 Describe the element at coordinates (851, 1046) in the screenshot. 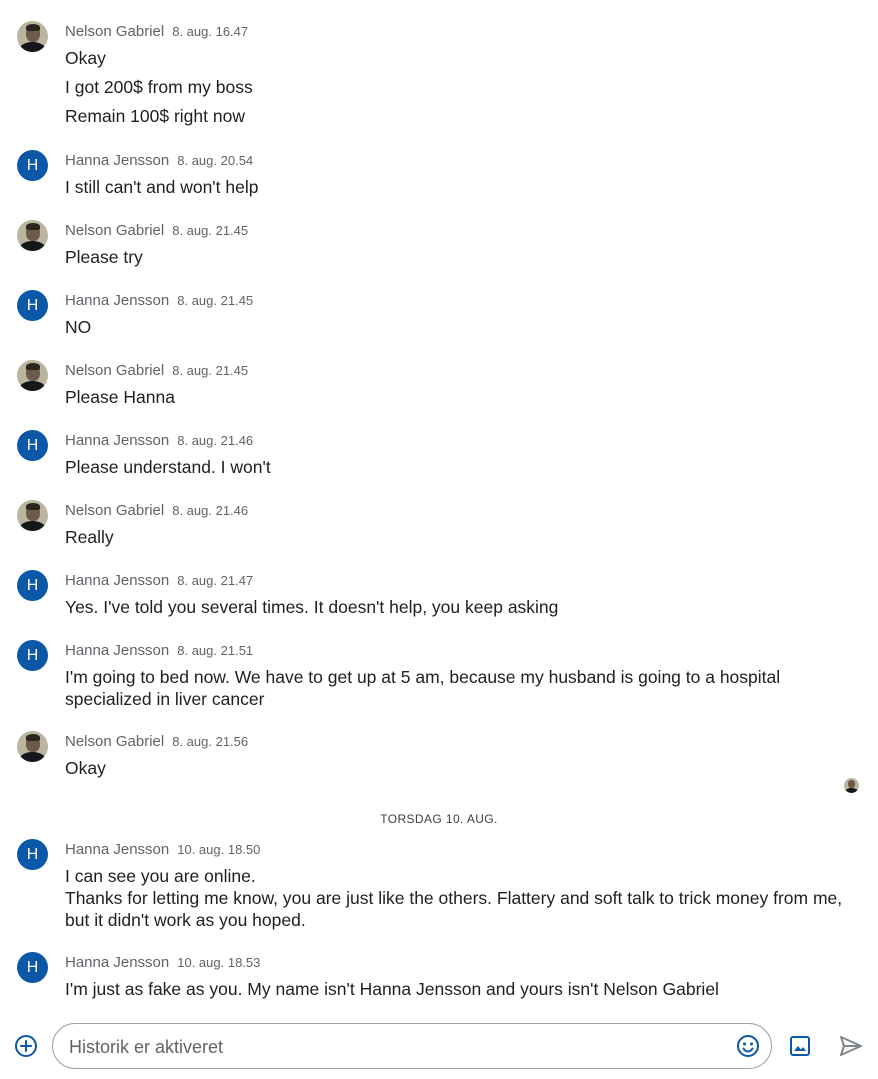

I see `send-icon` at that location.